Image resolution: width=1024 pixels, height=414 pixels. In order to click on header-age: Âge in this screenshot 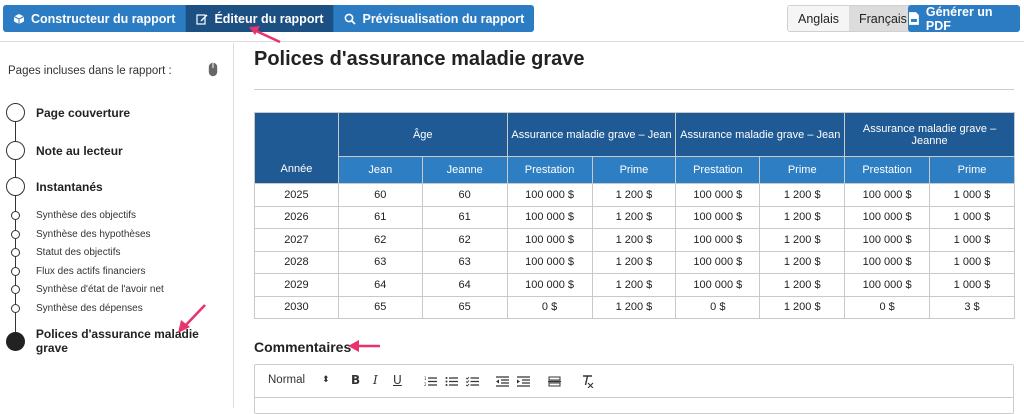, I will do `click(422, 134)`.